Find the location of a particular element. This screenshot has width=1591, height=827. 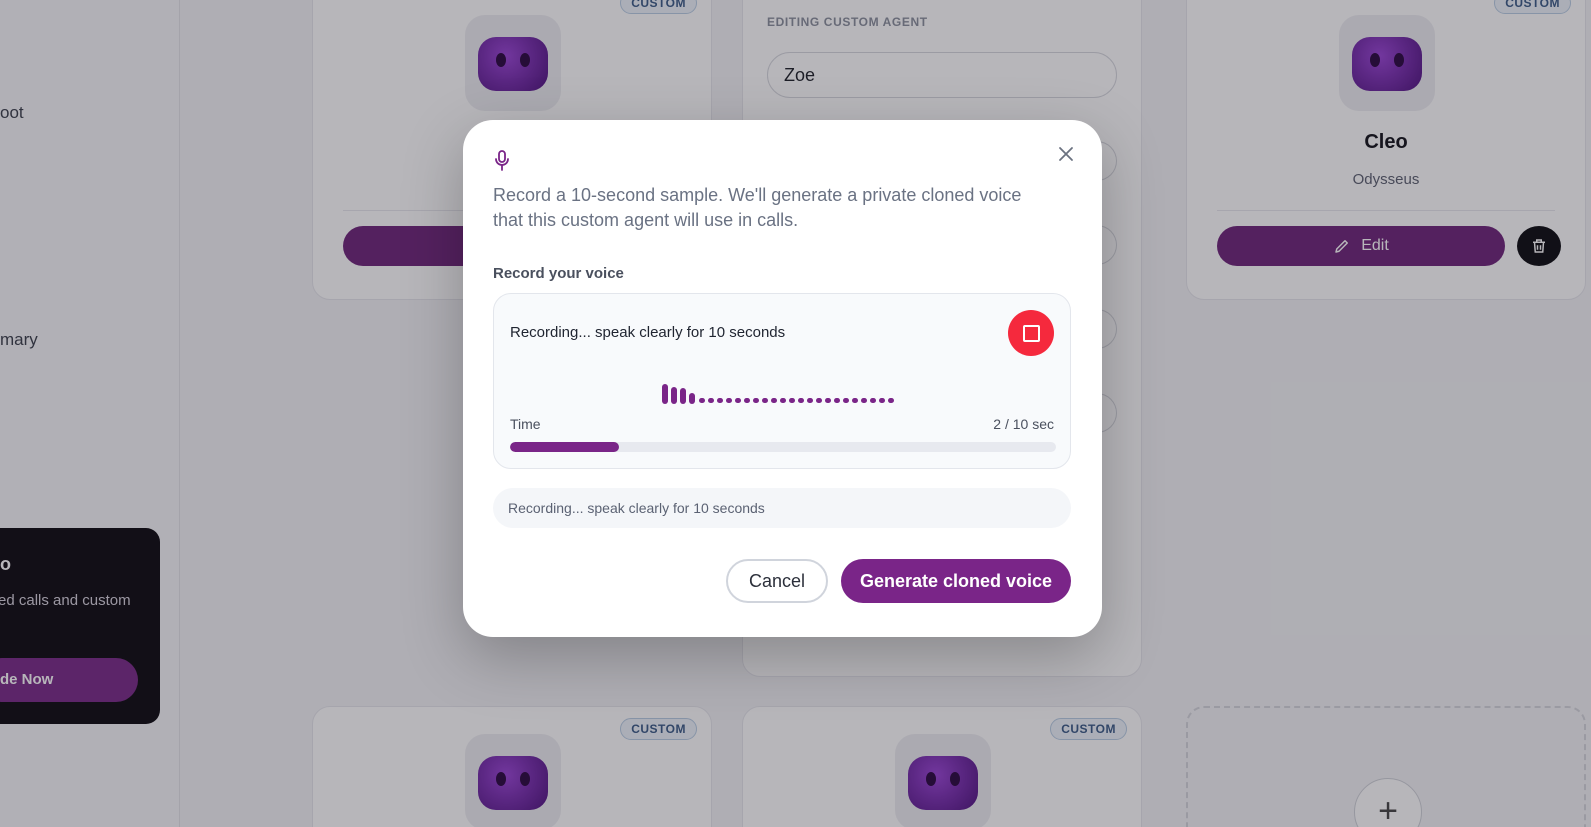

generate-cloned-voice-button: Generate cloned voice is located at coordinates (956, 581).